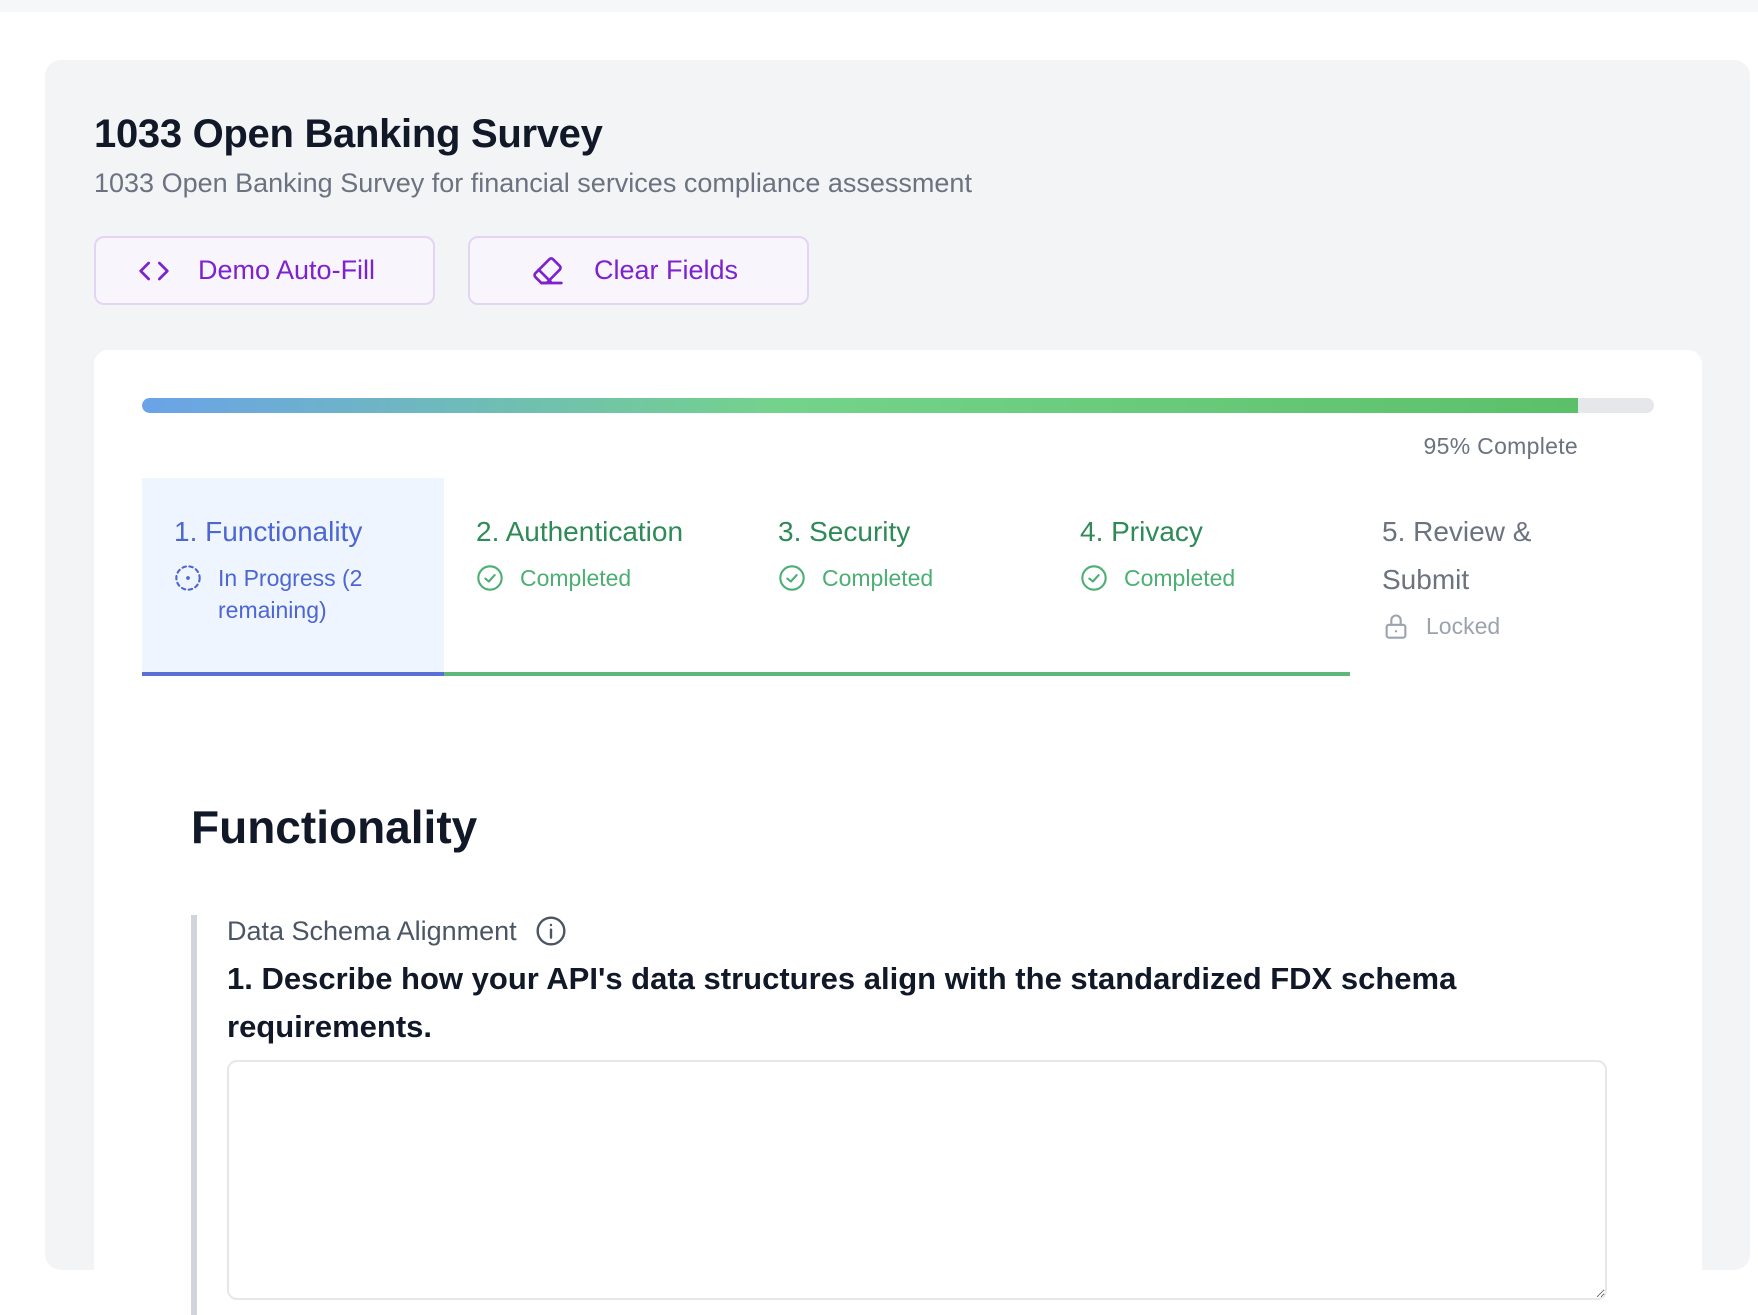 Image resolution: width=1758 pixels, height=1315 pixels. What do you see at coordinates (666, 270) in the screenshot?
I see `clear-fields-label: Clear Fields` at bounding box center [666, 270].